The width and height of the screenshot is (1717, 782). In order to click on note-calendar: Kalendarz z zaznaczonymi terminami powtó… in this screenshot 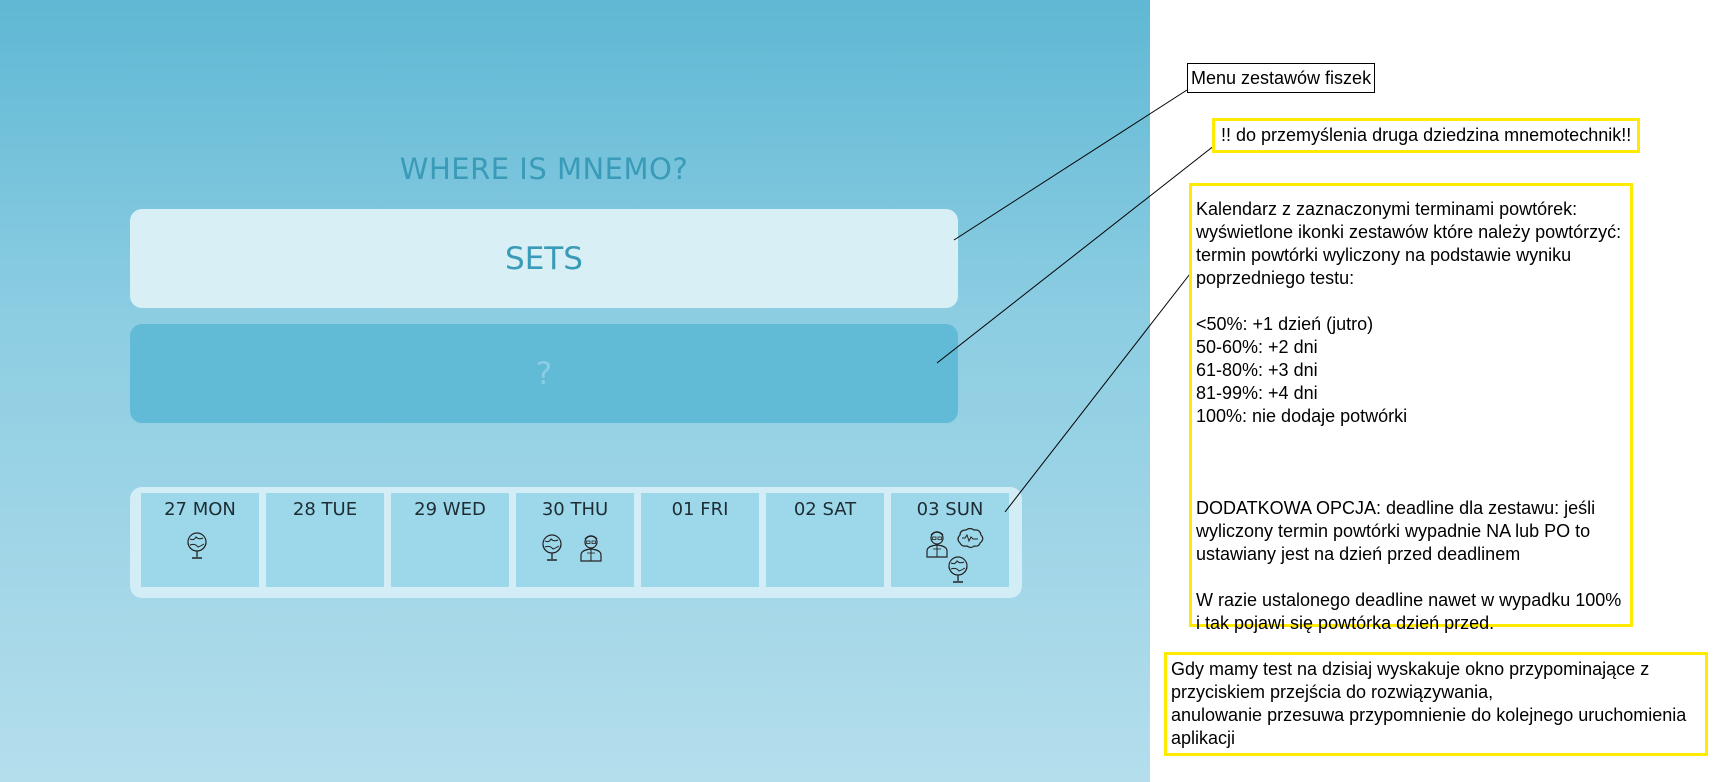, I will do `click(1411, 408)`.